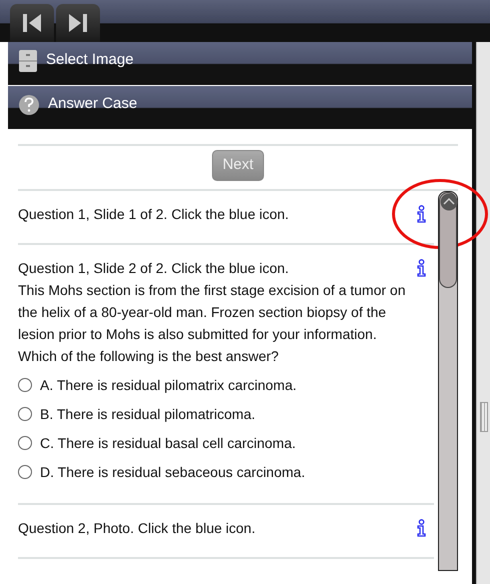 This screenshot has width=490, height=584. I want to click on answer-option: A. There is residual pilomatrix carcinoma., so click(157, 385).